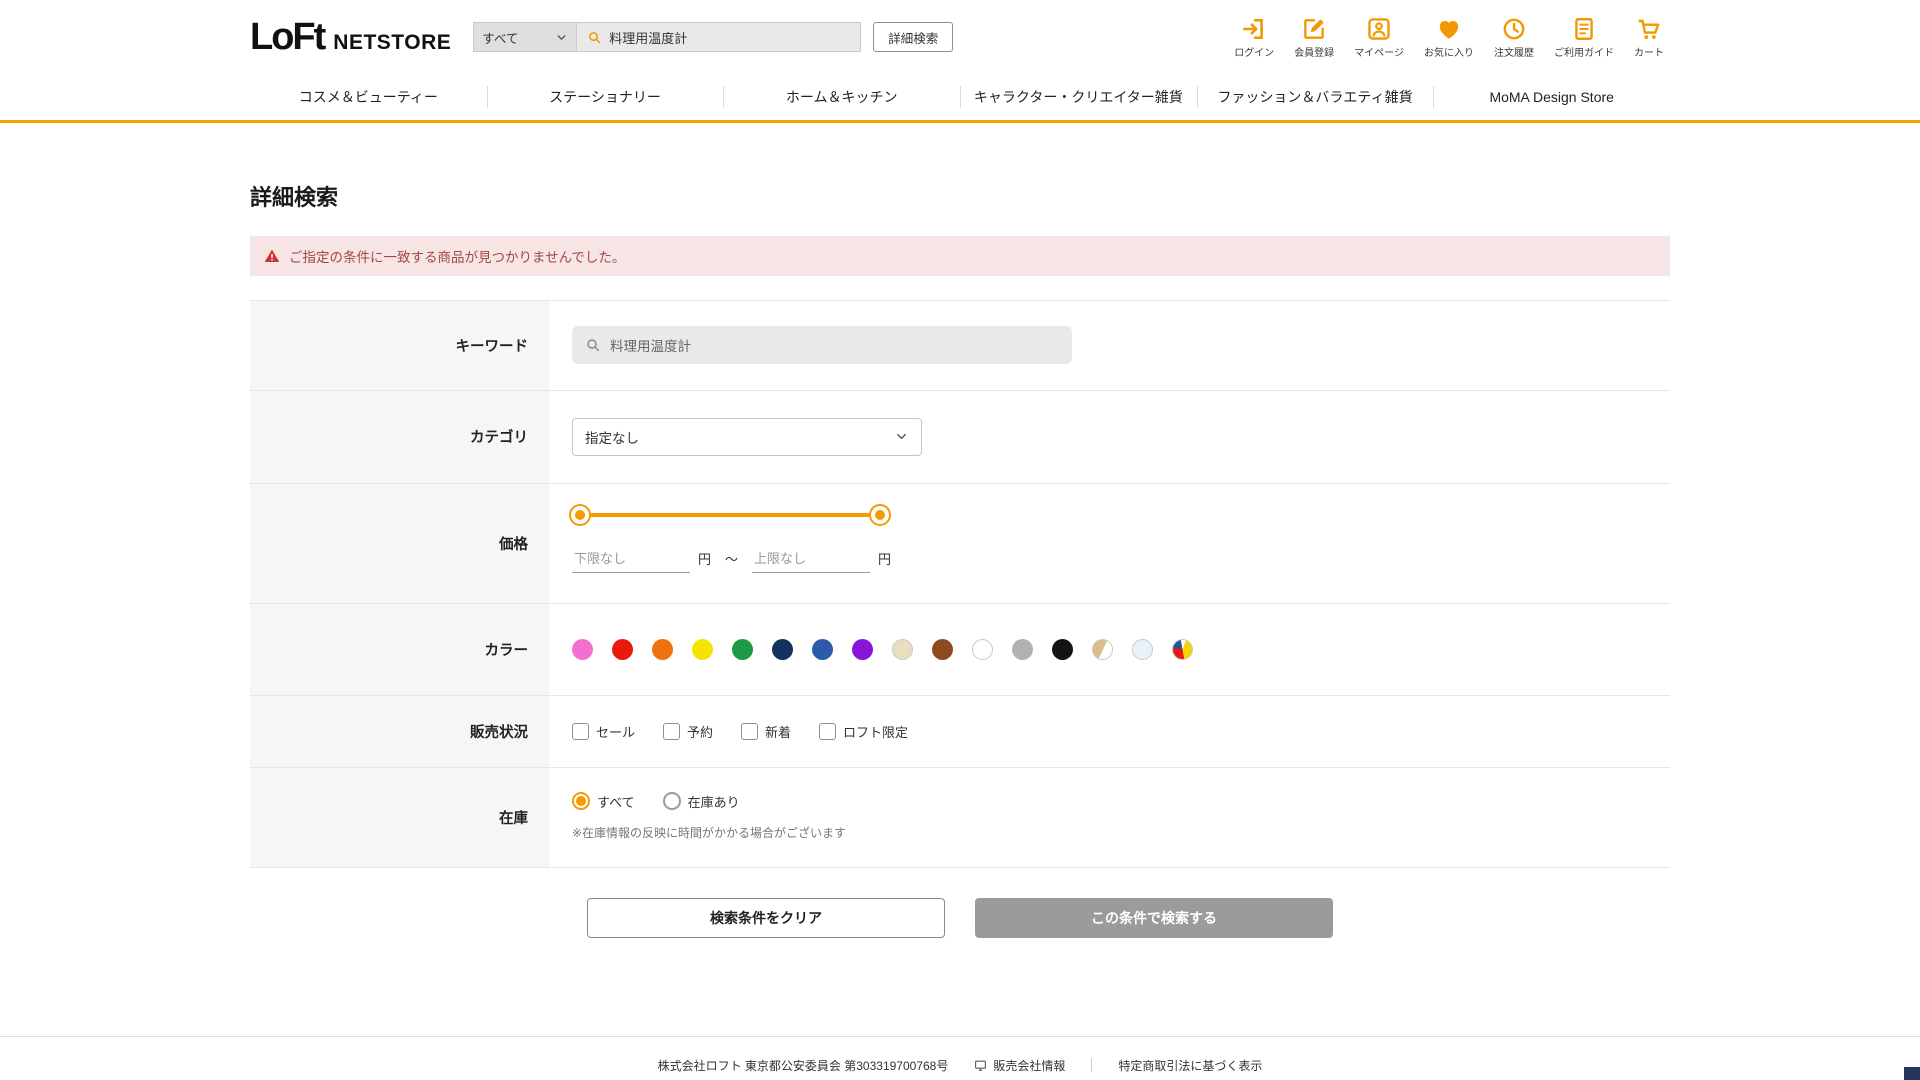 The image size is (1920, 1080). What do you see at coordinates (500, 38) in the screenshot?
I see `header-search-category-value: すべて` at bounding box center [500, 38].